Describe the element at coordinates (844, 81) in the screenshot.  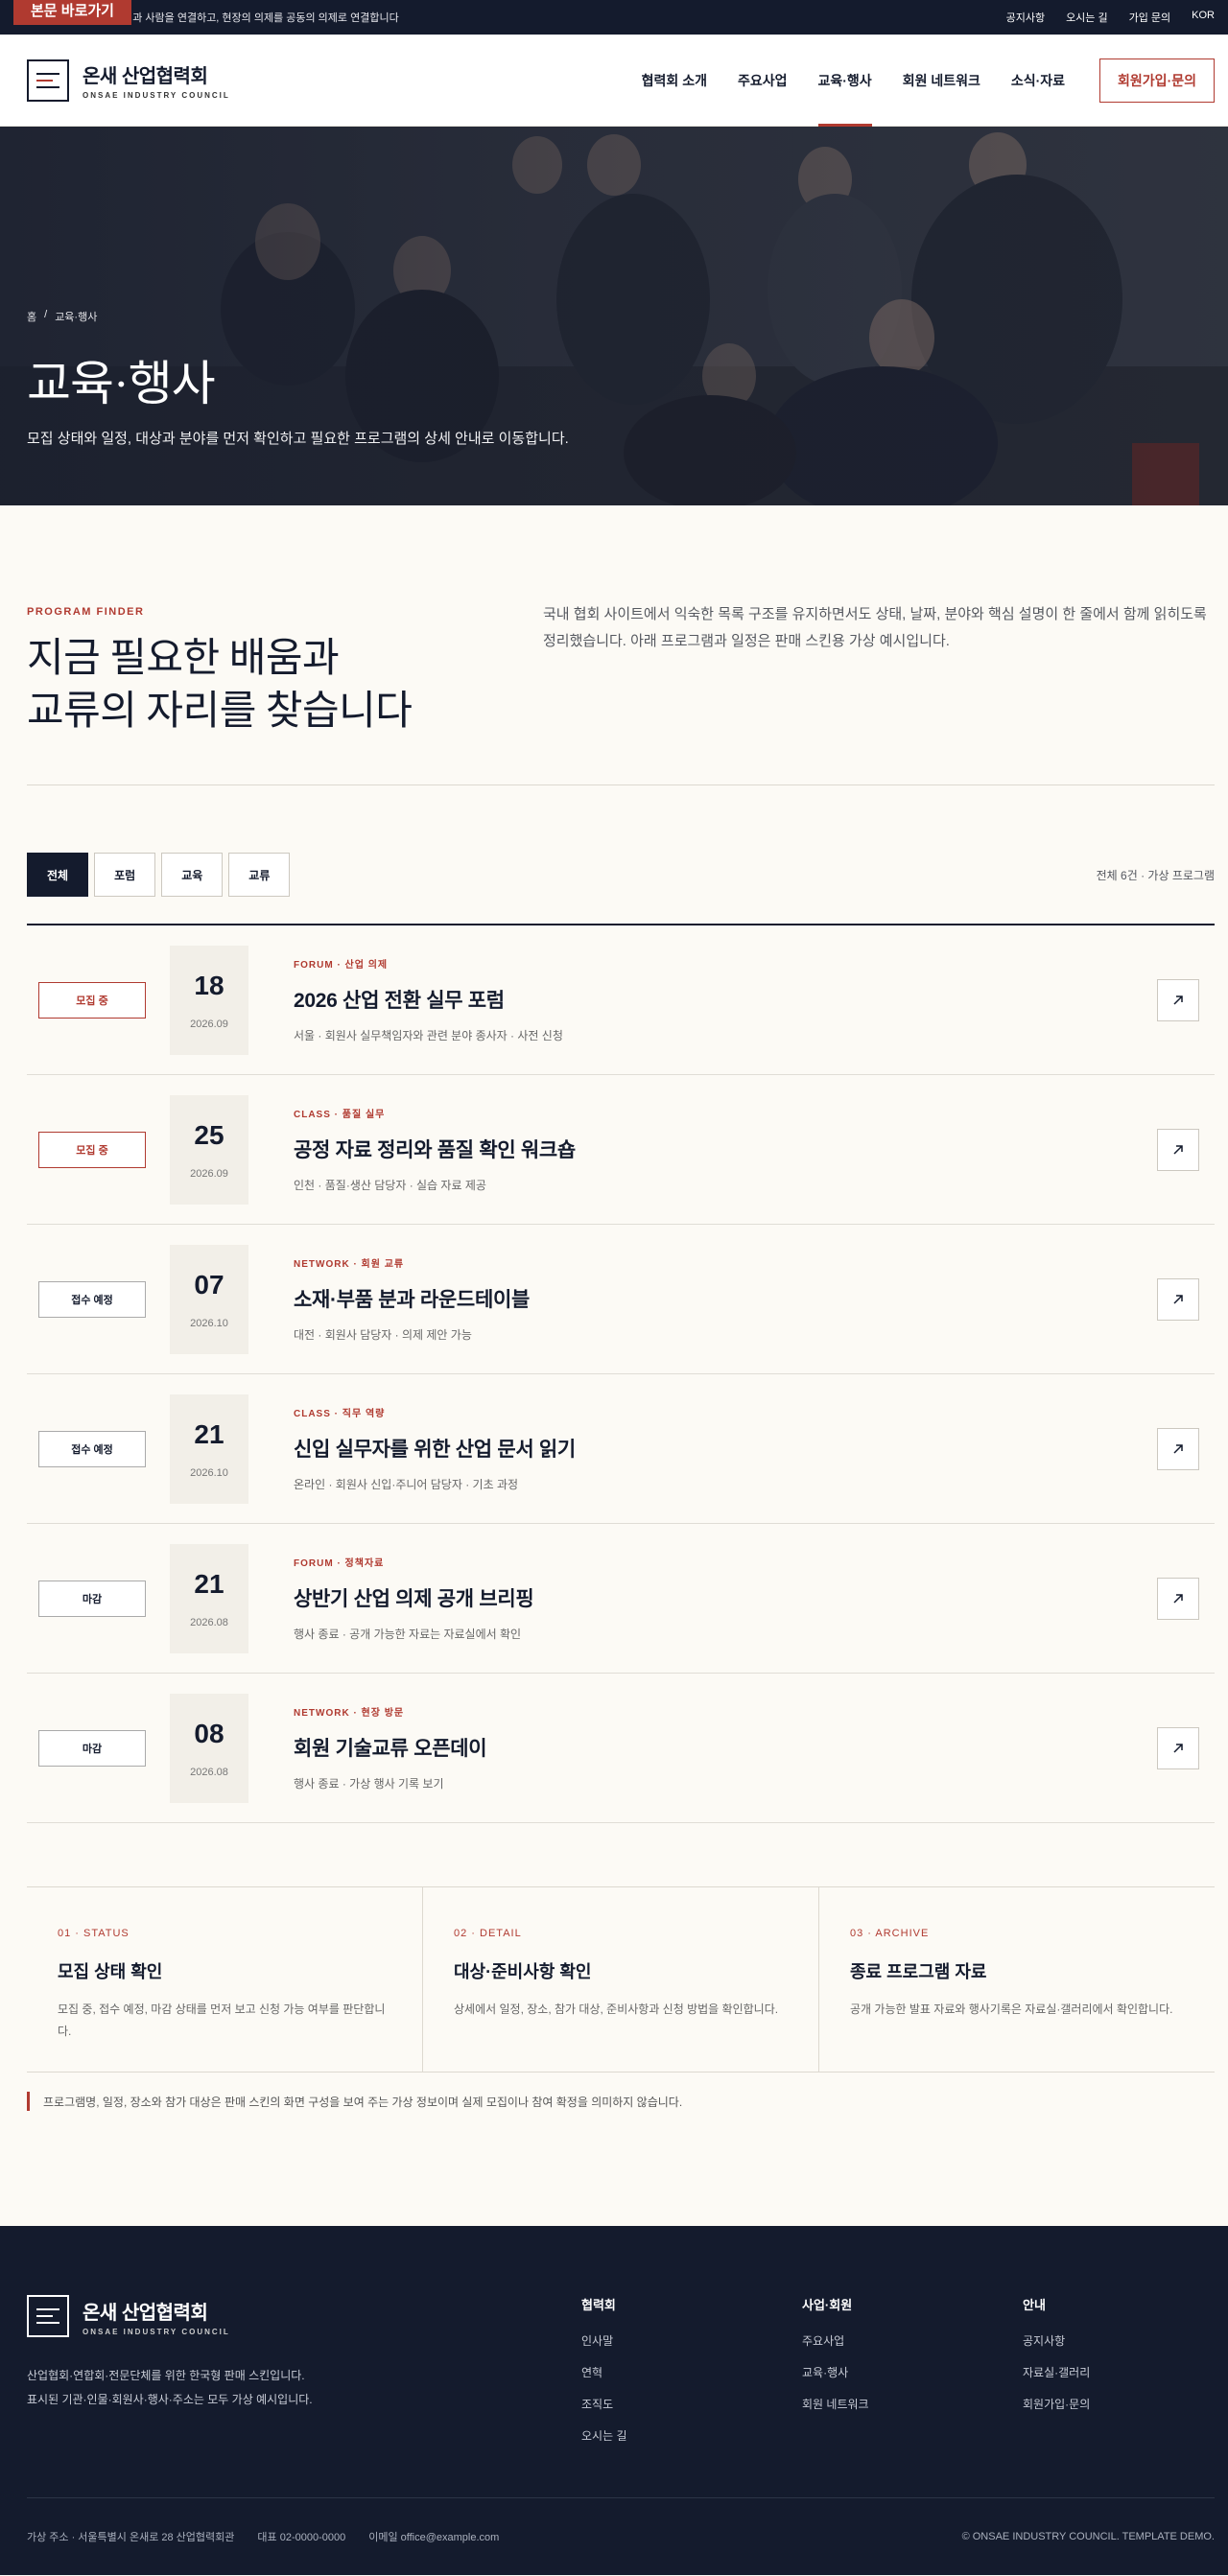
I see `nav-education-events: 교육·행사` at that location.